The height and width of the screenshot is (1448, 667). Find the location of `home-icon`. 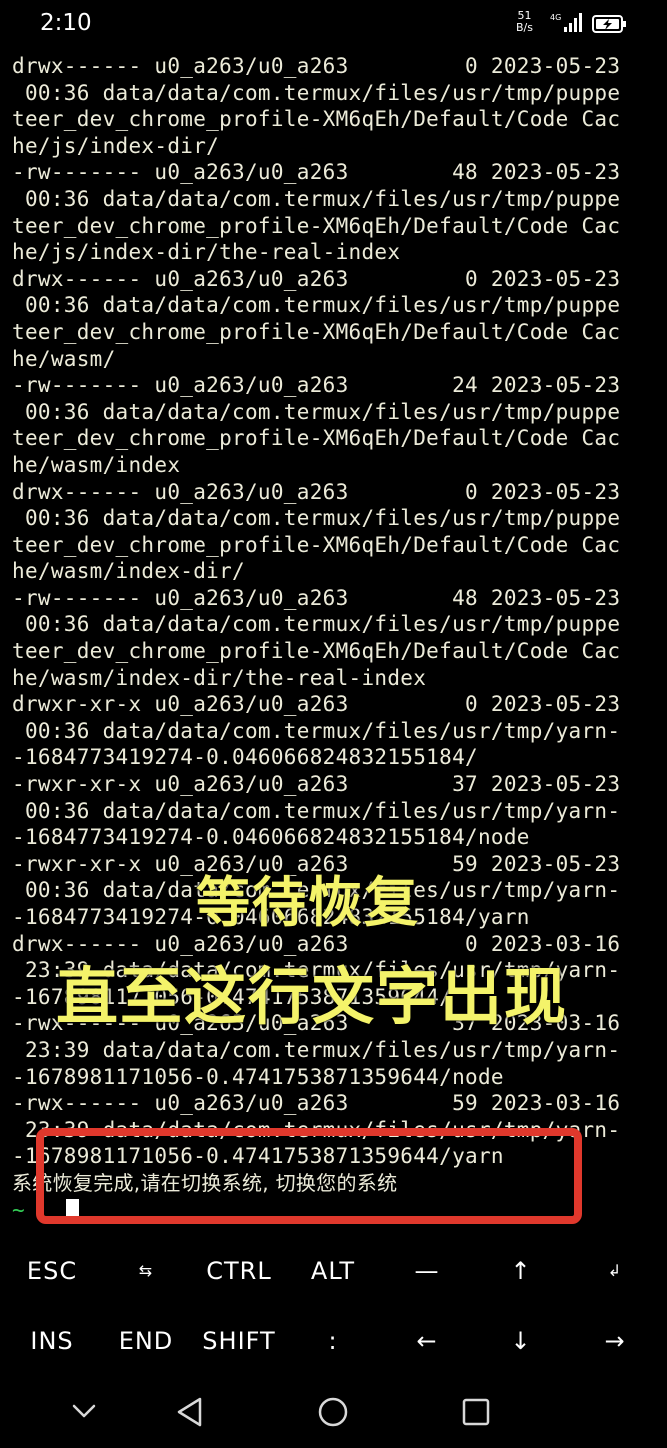

home-icon is located at coordinates (333, 1412).